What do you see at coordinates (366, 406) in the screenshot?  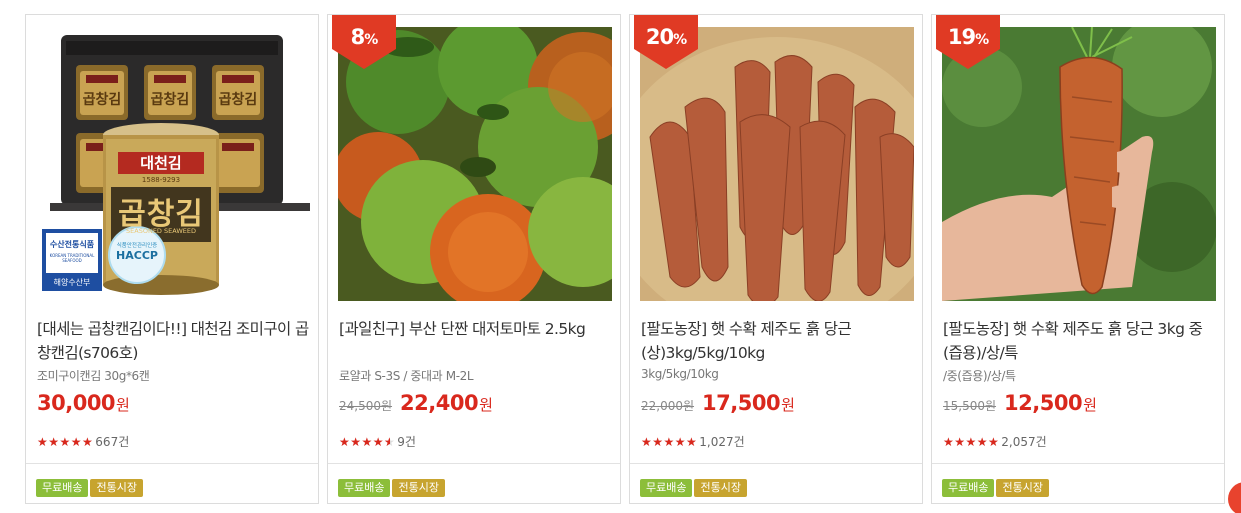 I see `original-price: 24,500원` at bounding box center [366, 406].